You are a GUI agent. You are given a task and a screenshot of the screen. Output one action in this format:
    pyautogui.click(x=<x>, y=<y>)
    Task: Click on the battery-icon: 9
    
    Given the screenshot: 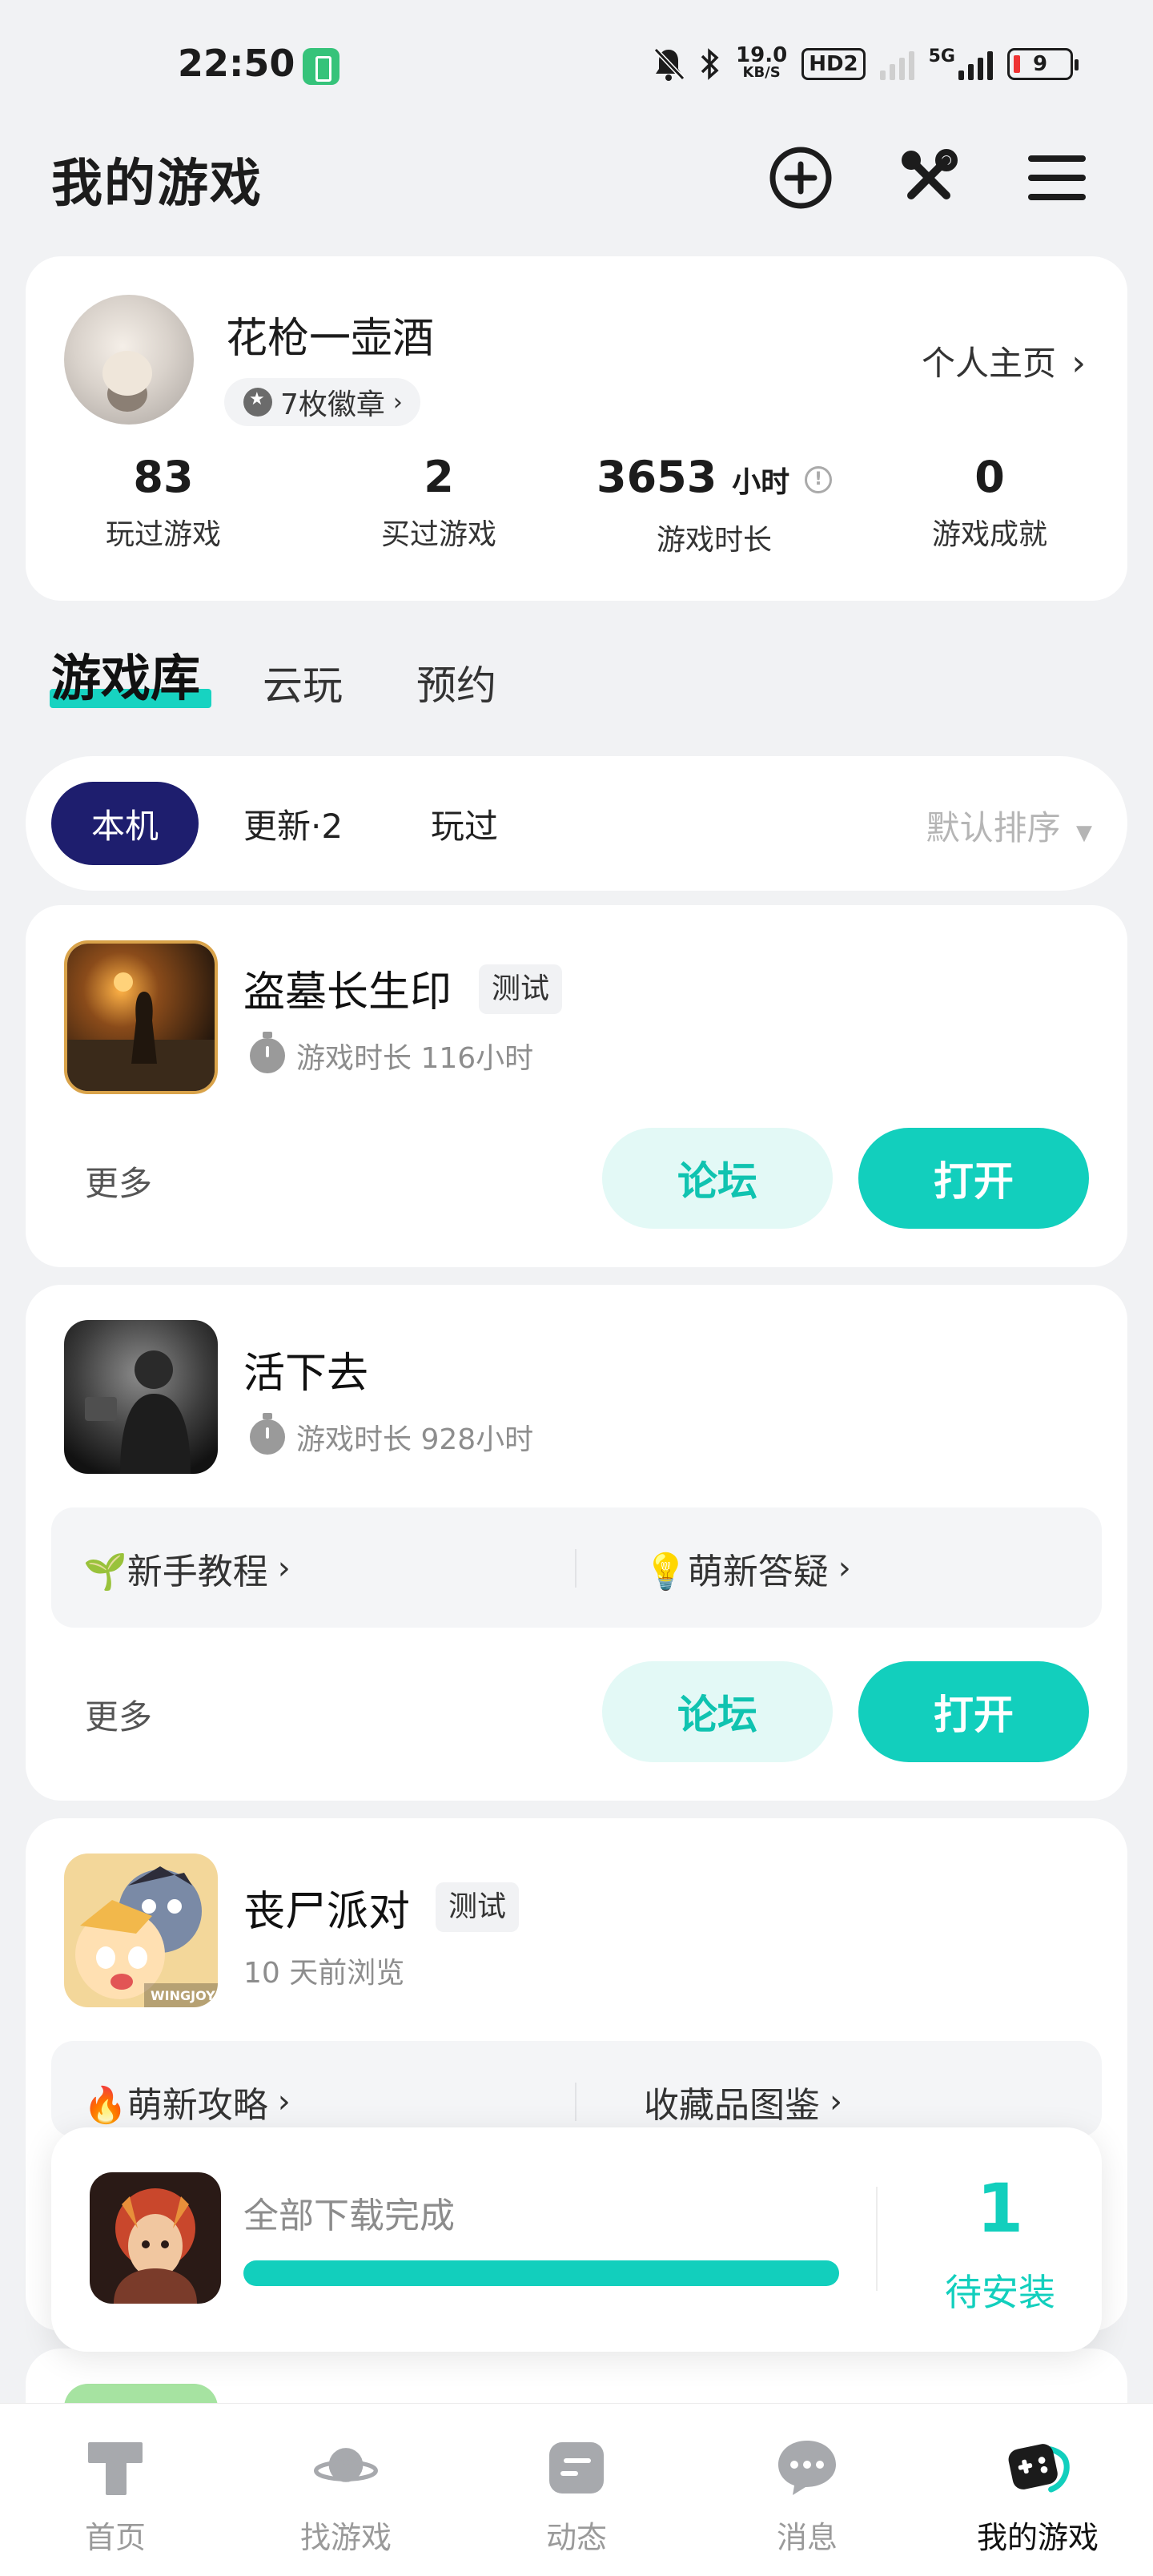 What is the action you would take?
    pyautogui.click(x=1043, y=64)
    